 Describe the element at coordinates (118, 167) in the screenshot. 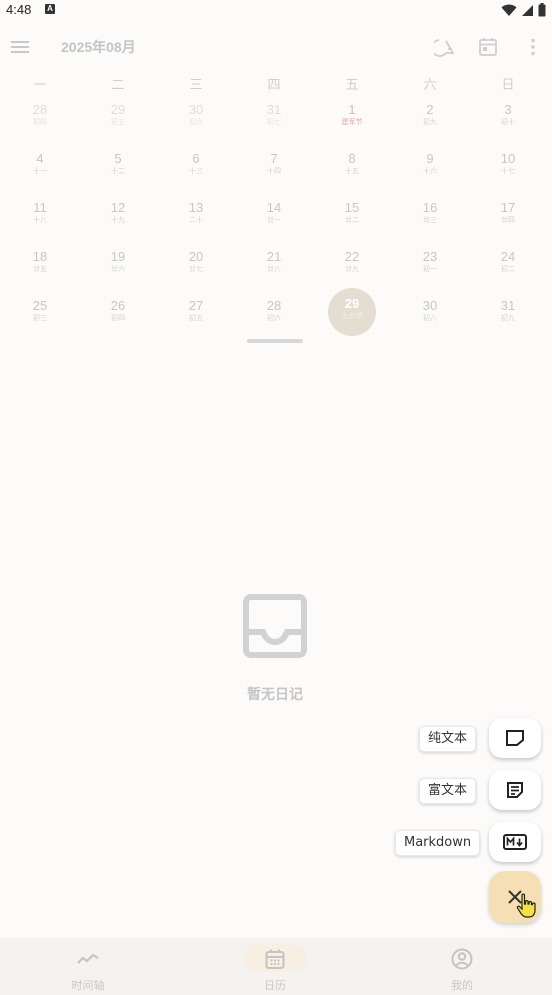

I see `calendar-day: 5 十二` at that location.